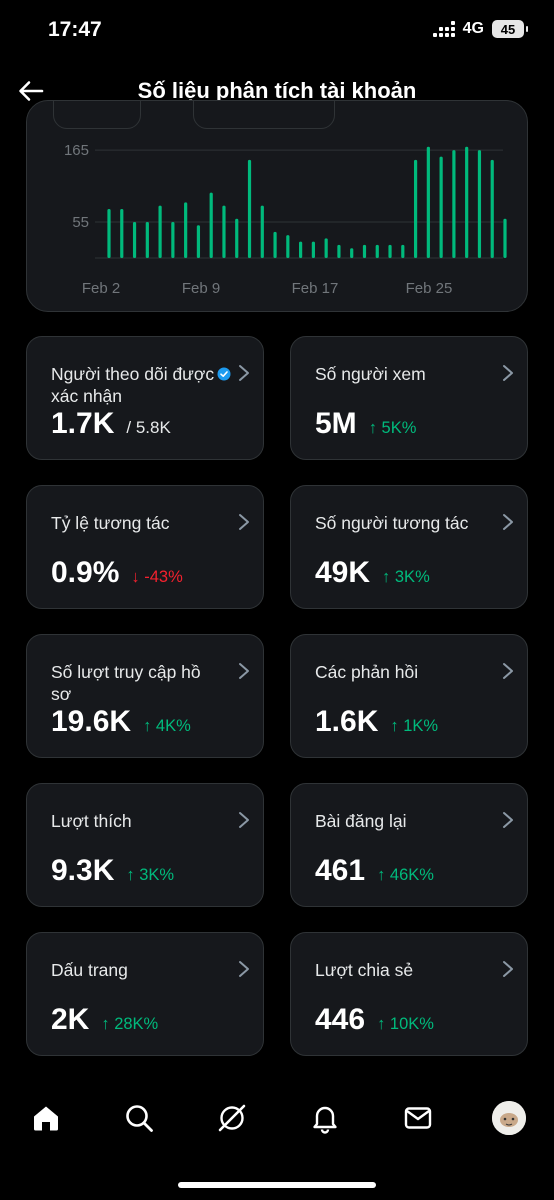 The image size is (554, 1200). Describe the element at coordinates (110, 523) in the screenshot. I see `metric-label: Tỷ lệ tương tác` at that location.